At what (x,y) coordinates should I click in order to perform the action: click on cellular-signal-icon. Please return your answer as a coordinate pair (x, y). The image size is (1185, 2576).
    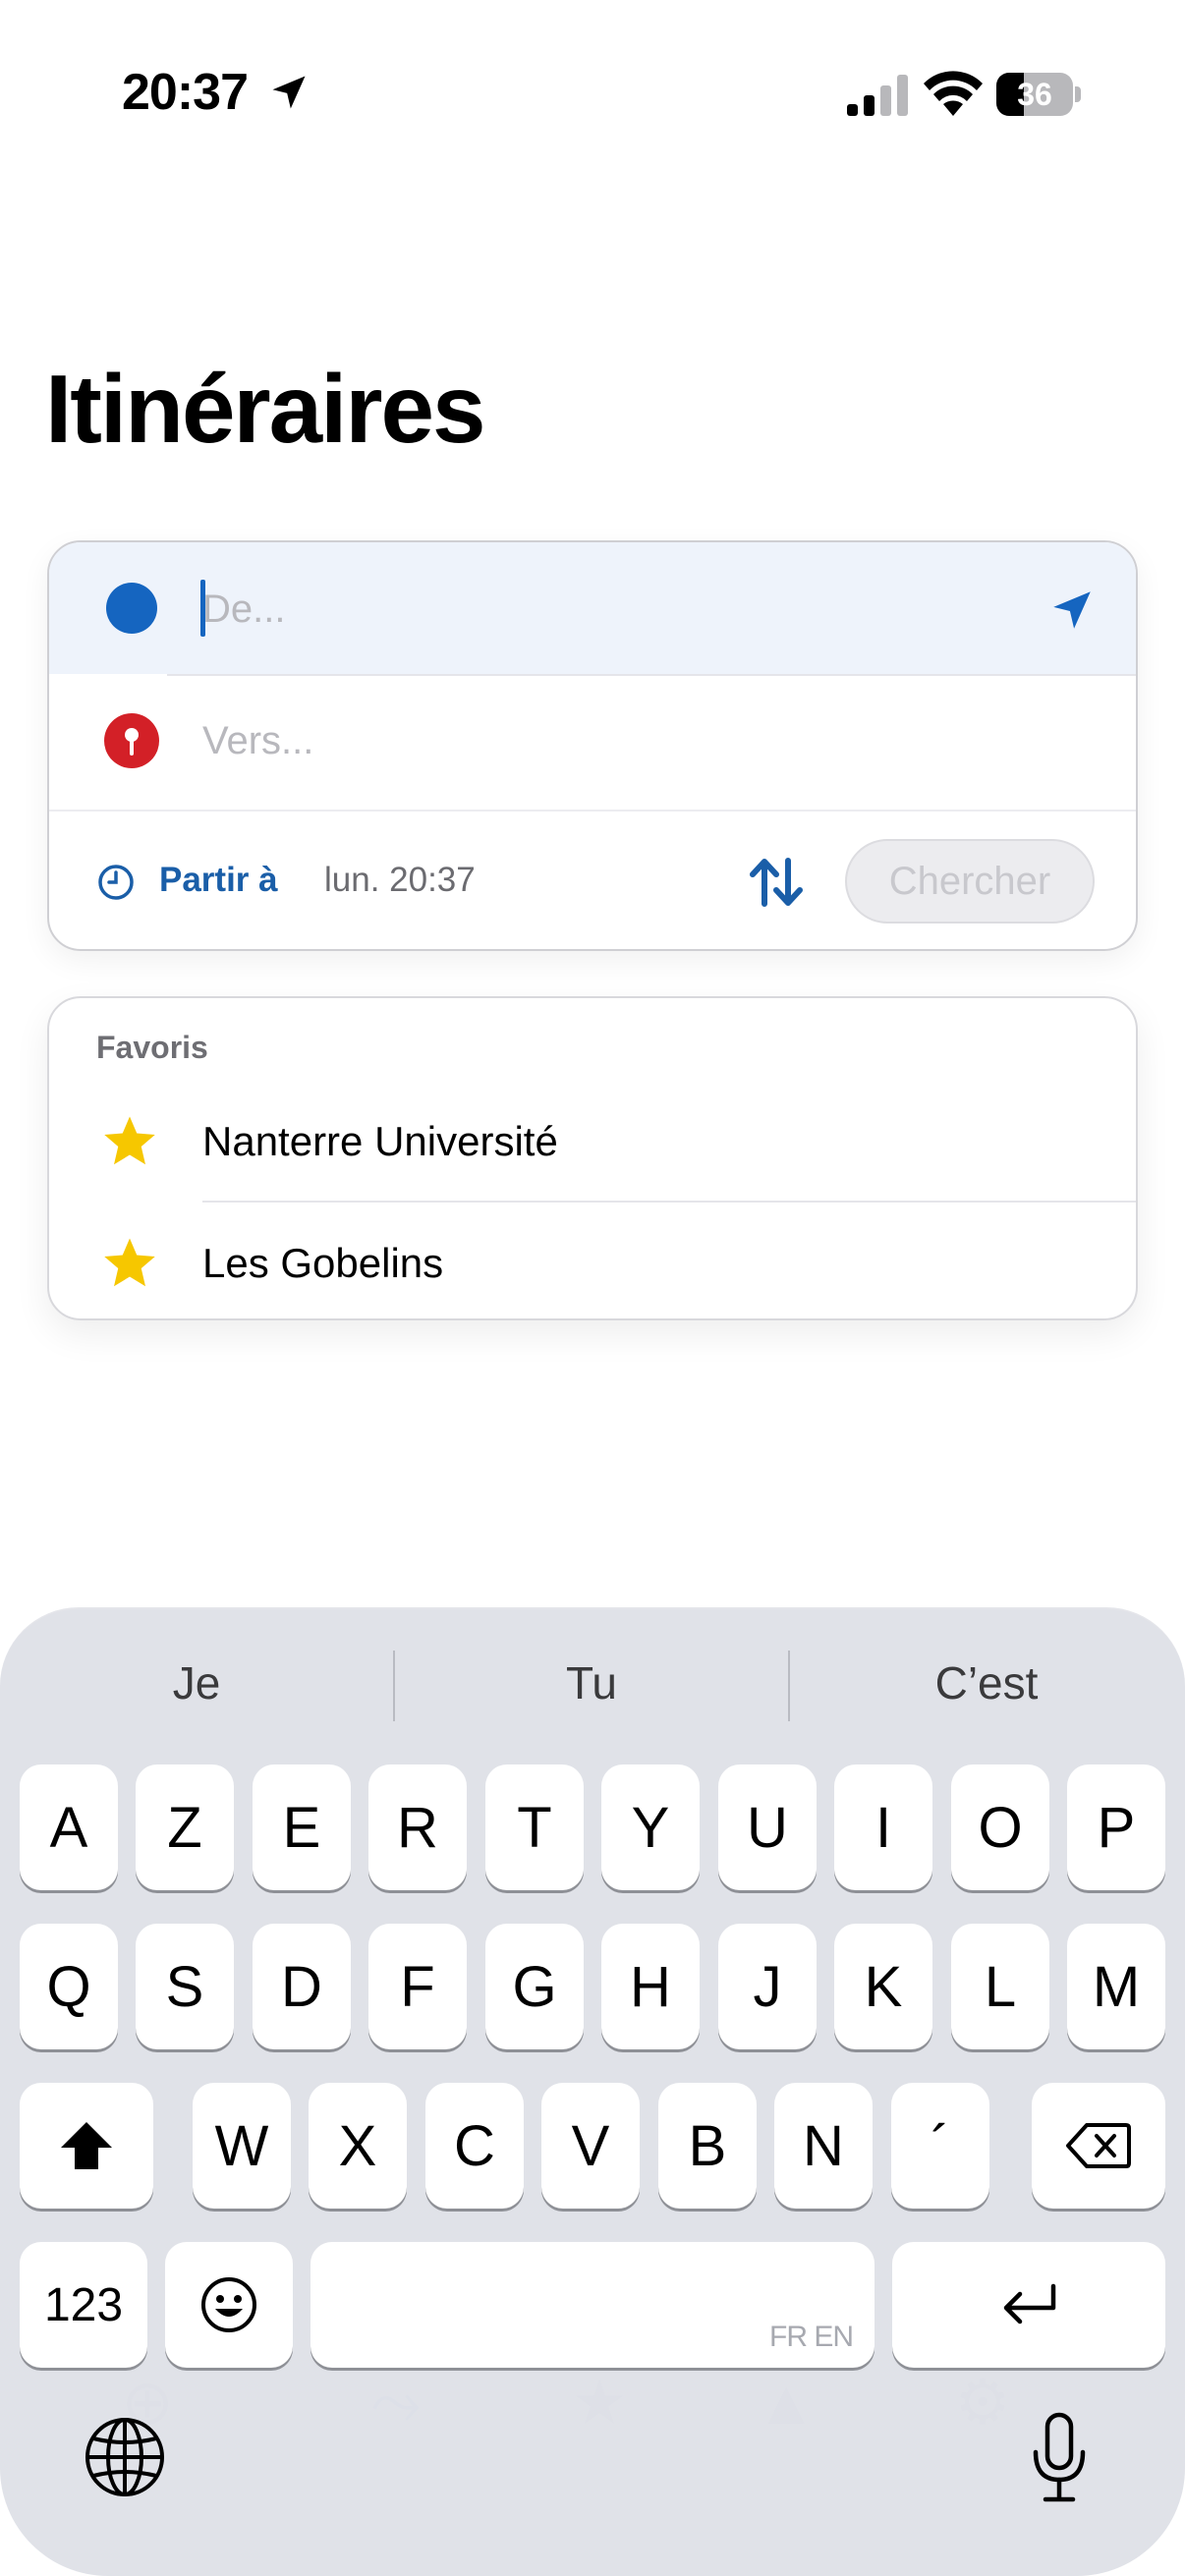
    Looking at the image, I should click on (878, 95).